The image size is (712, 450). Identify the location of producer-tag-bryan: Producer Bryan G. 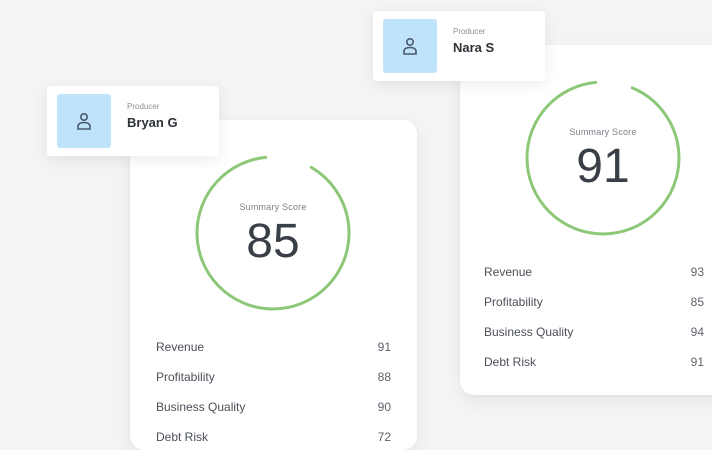
(133, 121).